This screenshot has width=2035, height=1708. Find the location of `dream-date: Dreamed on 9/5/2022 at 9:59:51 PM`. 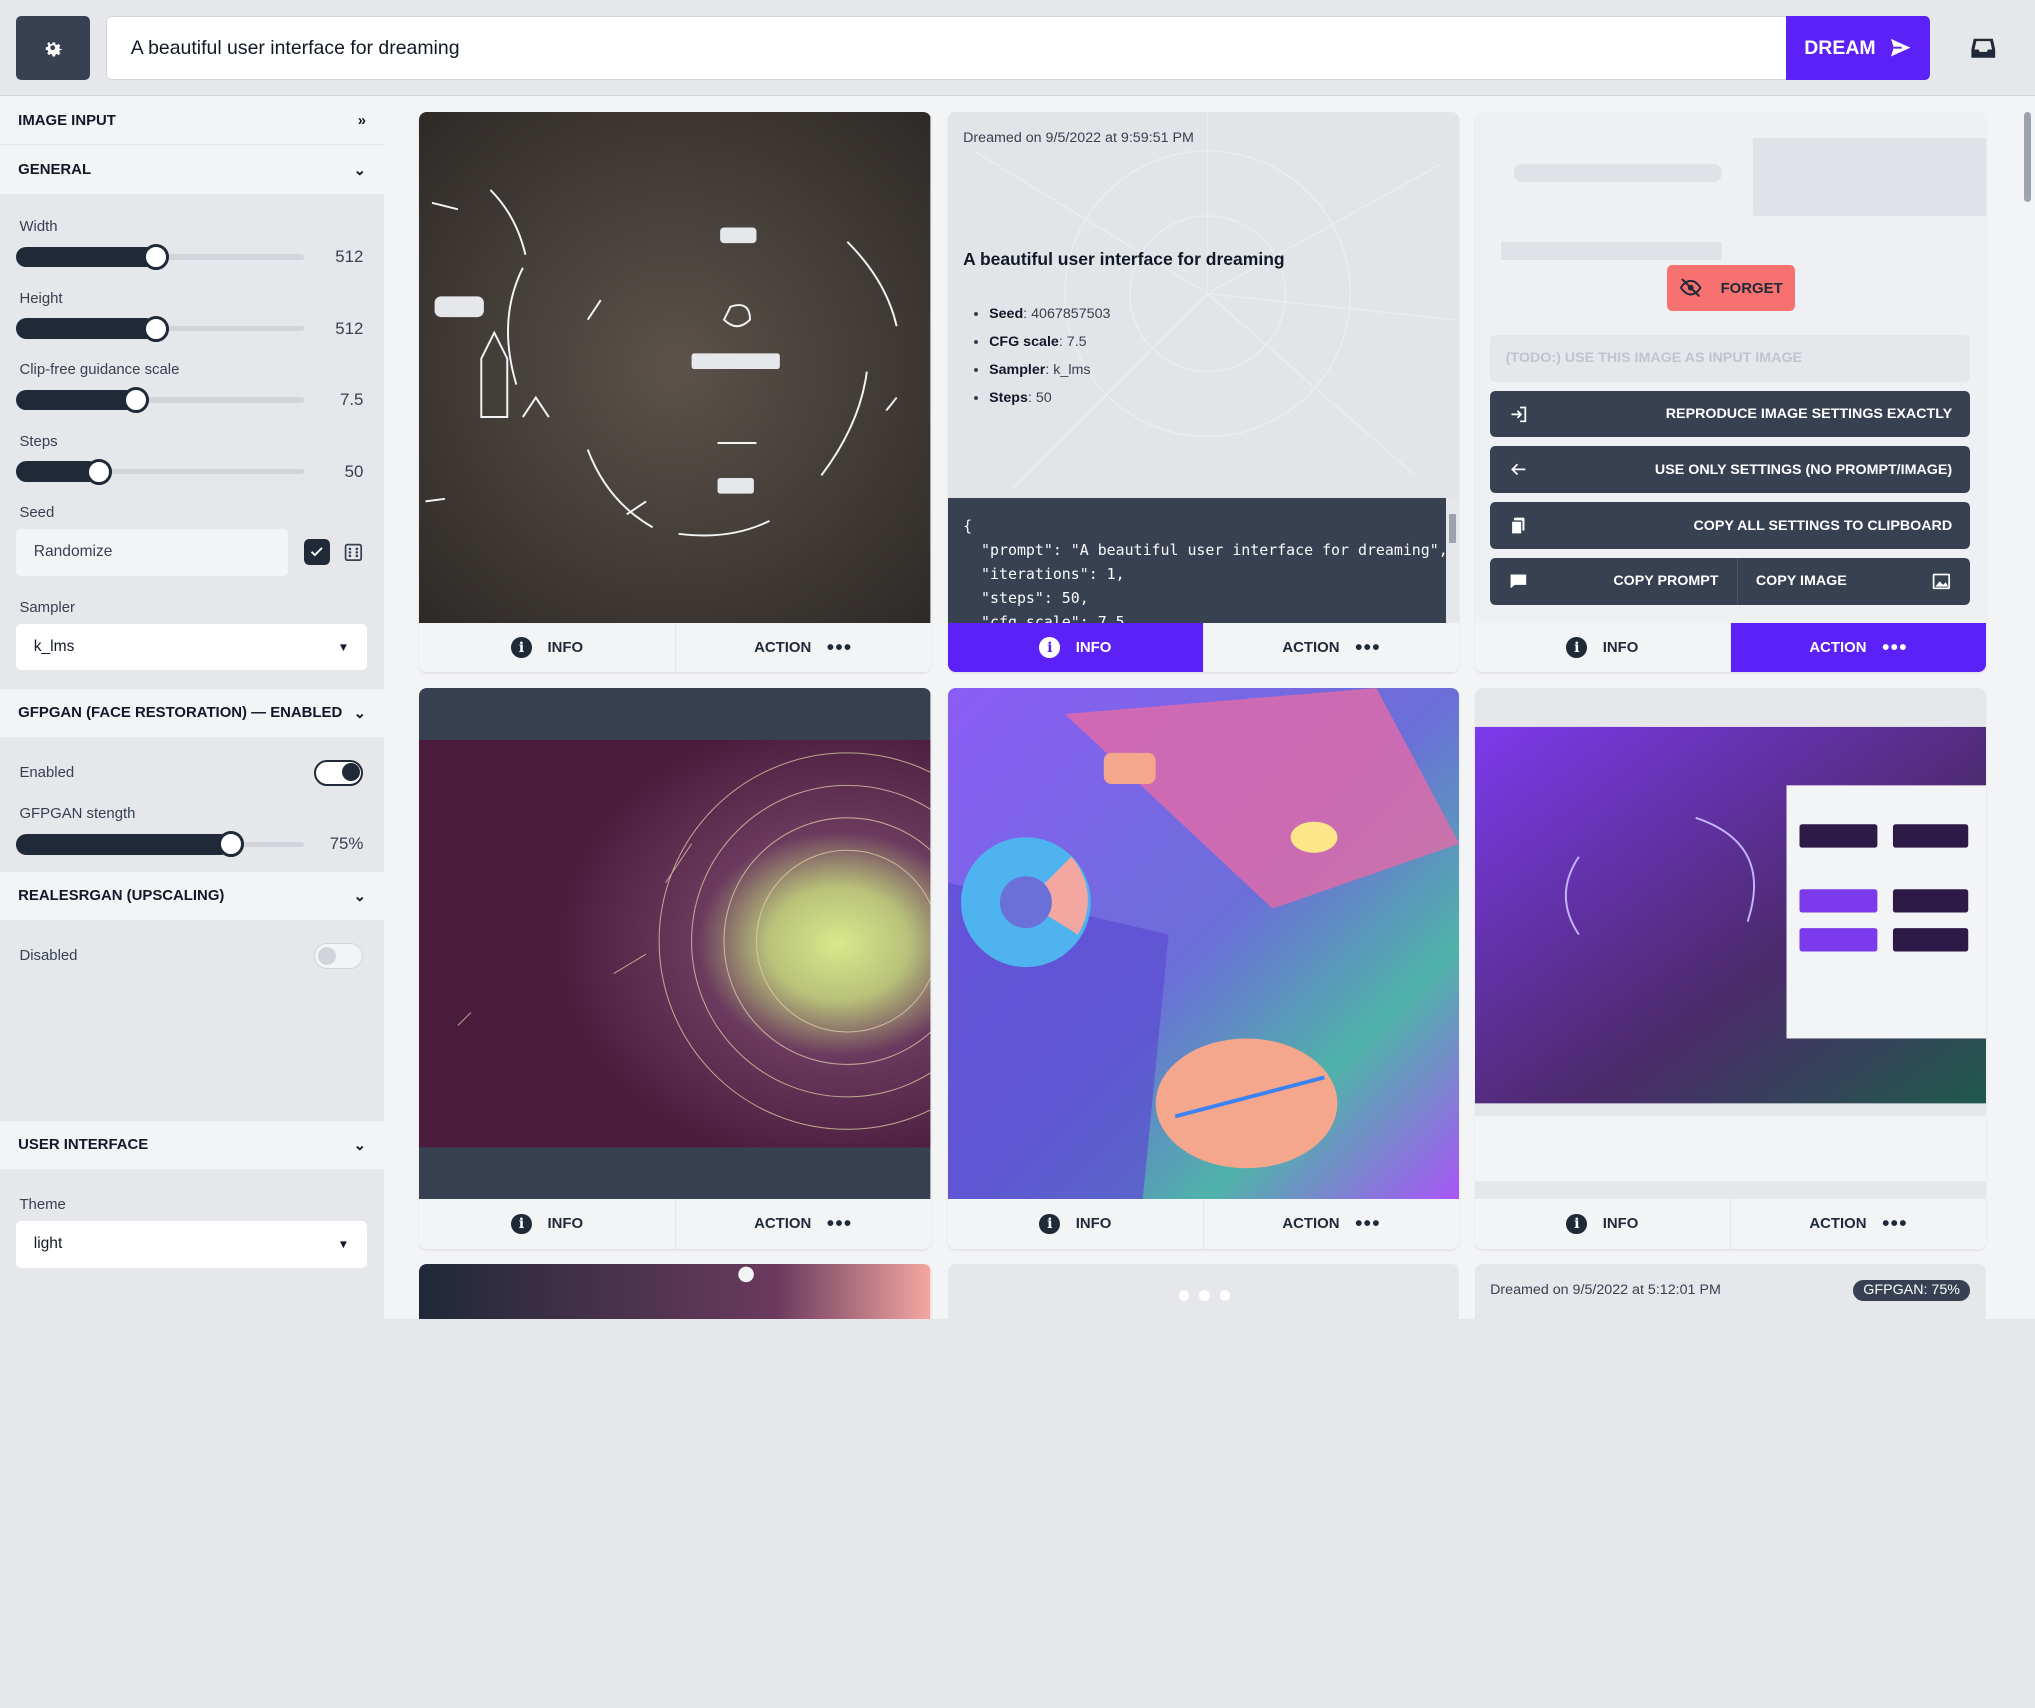

dream-date: Dreamed on 9/5/2022 at 9:59:51 PM is located at coordinates (1078, 137).